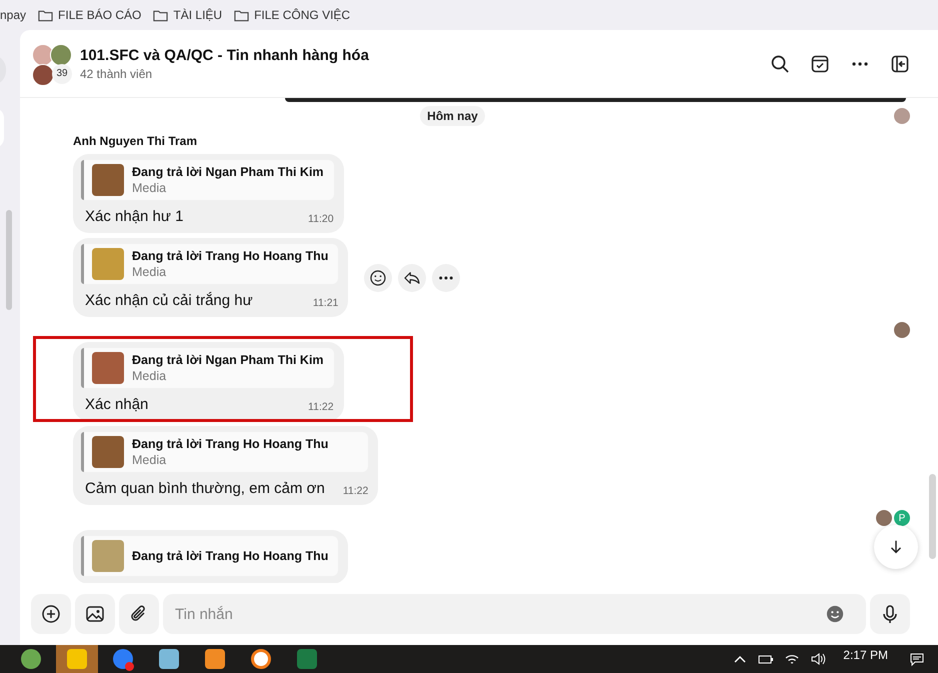  What do you see at coordinates (139, 614) in the screenshot?
I see `attach-button` at bounding box center [139, 614].